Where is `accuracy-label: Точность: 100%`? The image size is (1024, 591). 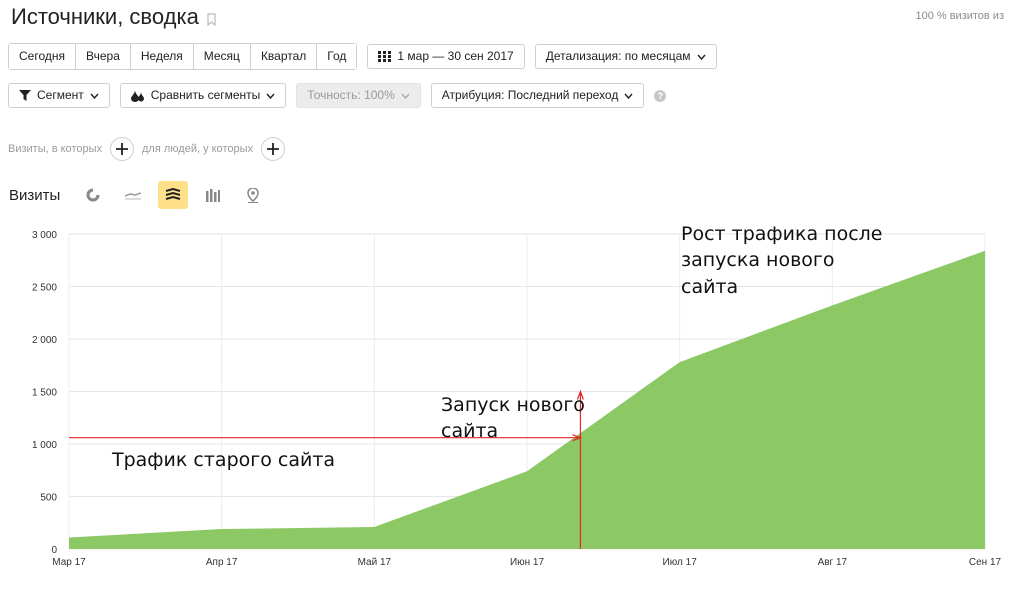
accuracy-label: Точность: 100% is located at coordinates (351, 95).